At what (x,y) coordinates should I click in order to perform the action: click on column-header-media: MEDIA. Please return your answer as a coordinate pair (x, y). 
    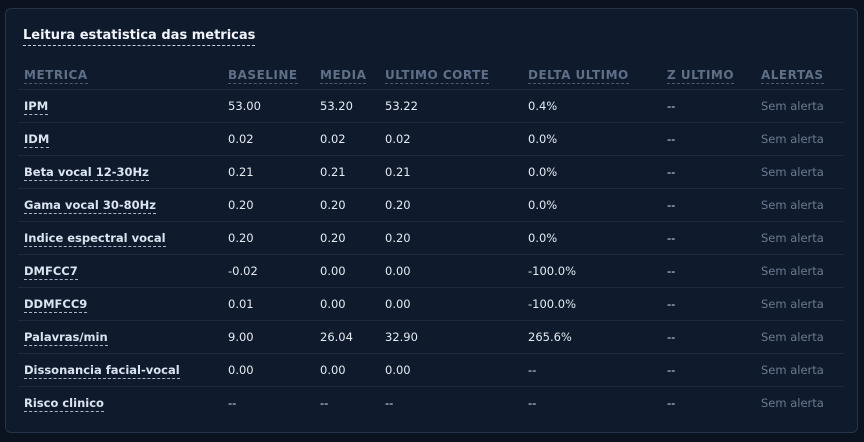
    Looking at the image, I should click on (346, 75).